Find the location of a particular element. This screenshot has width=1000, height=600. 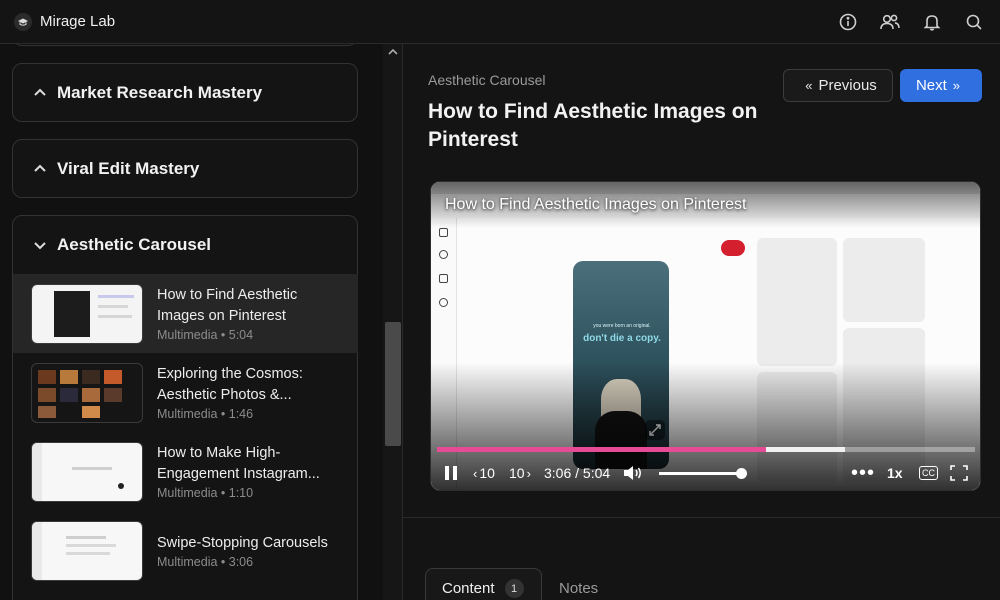

volume-button is located at coordinates (633, 473).